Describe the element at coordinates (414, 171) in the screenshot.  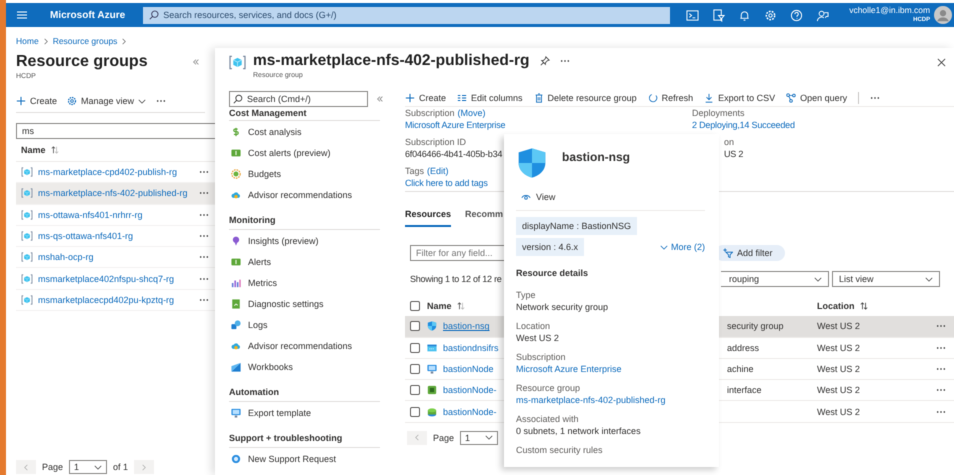
I see `field-label: Tags` at that location.